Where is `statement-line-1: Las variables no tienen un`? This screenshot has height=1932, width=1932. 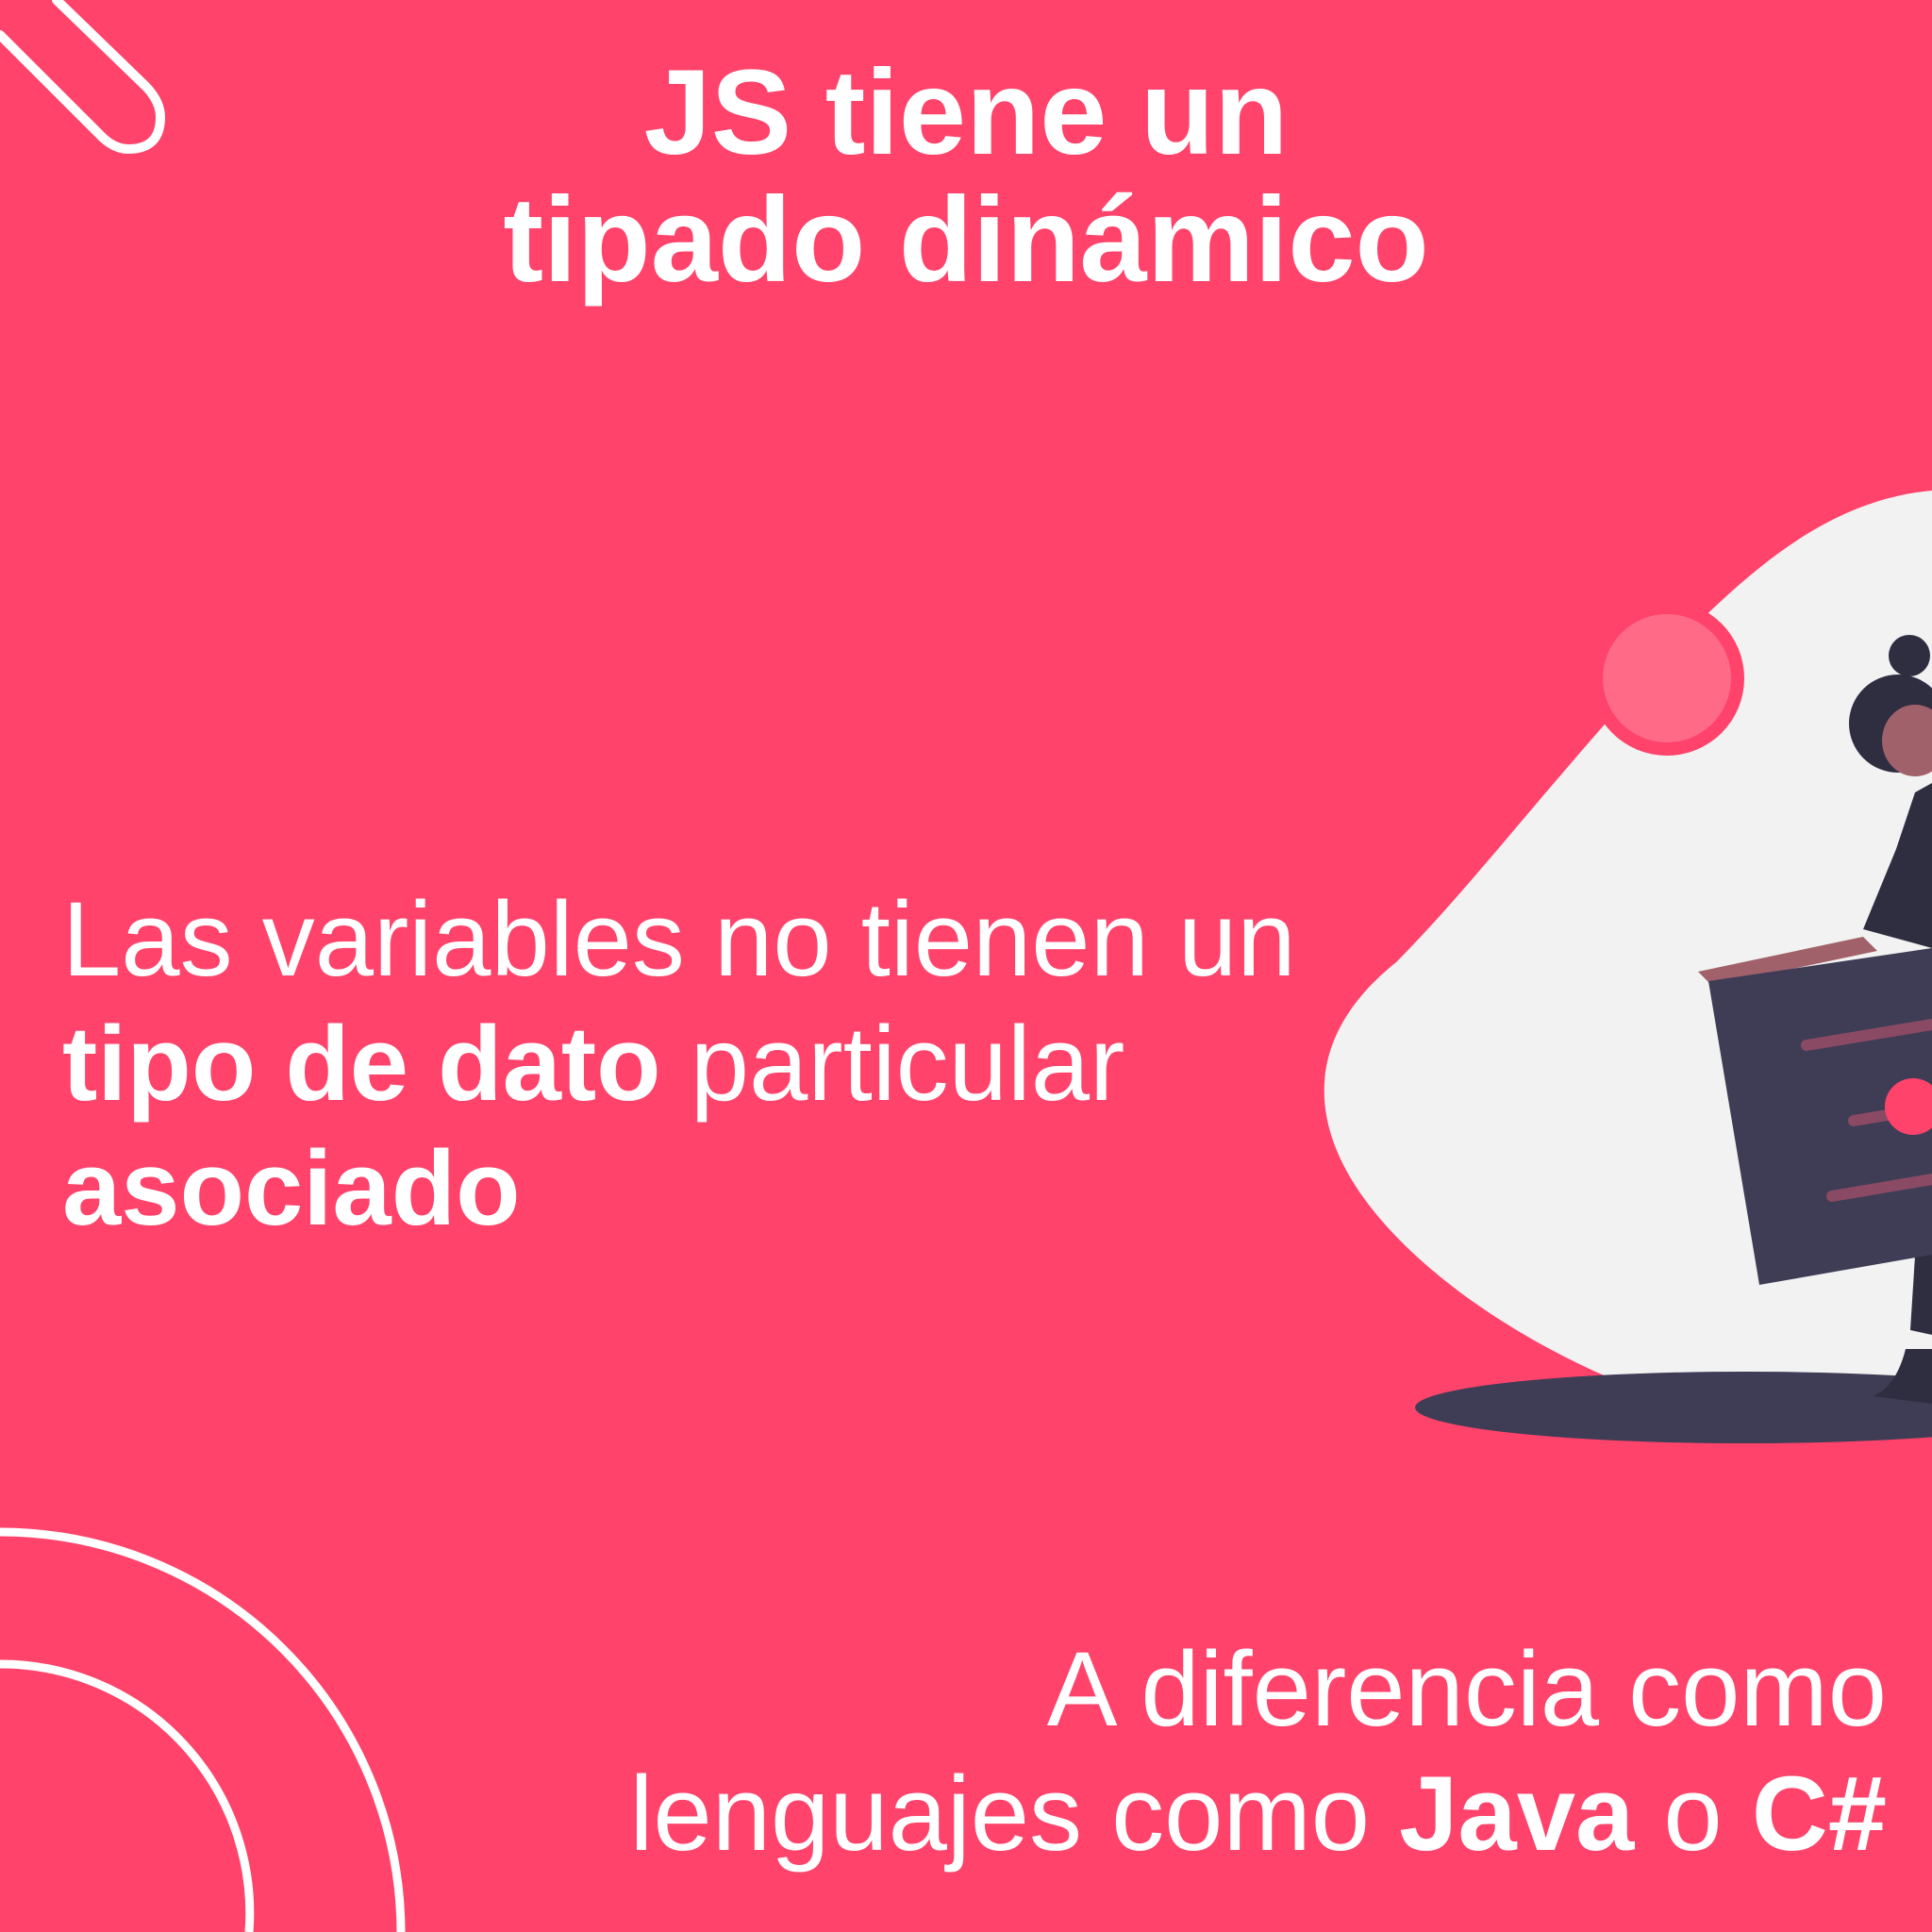
statement-line-1: Las variables no tienen un is located at coordinates (679, 939).